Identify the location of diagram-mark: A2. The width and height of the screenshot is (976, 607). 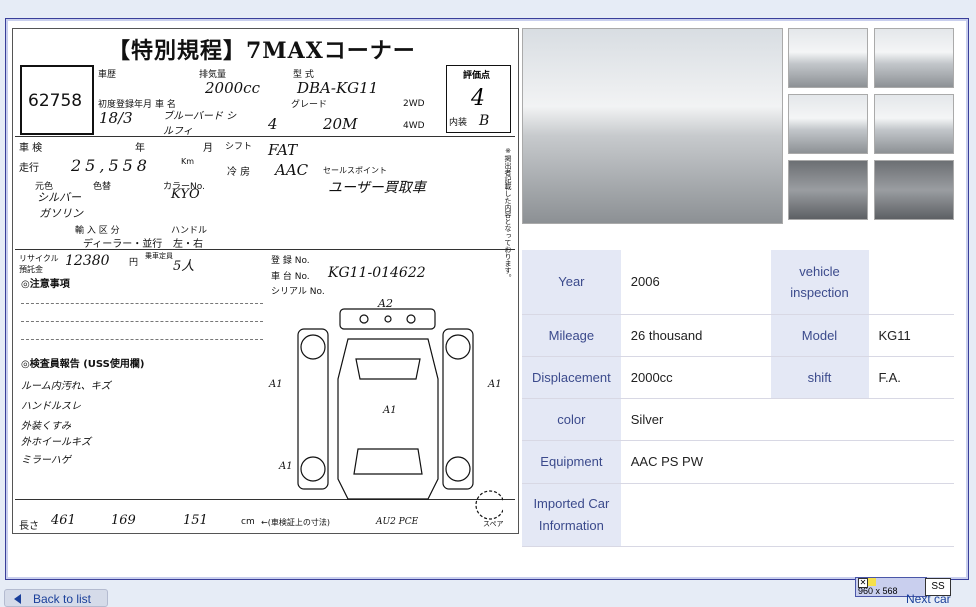
(385, 303).